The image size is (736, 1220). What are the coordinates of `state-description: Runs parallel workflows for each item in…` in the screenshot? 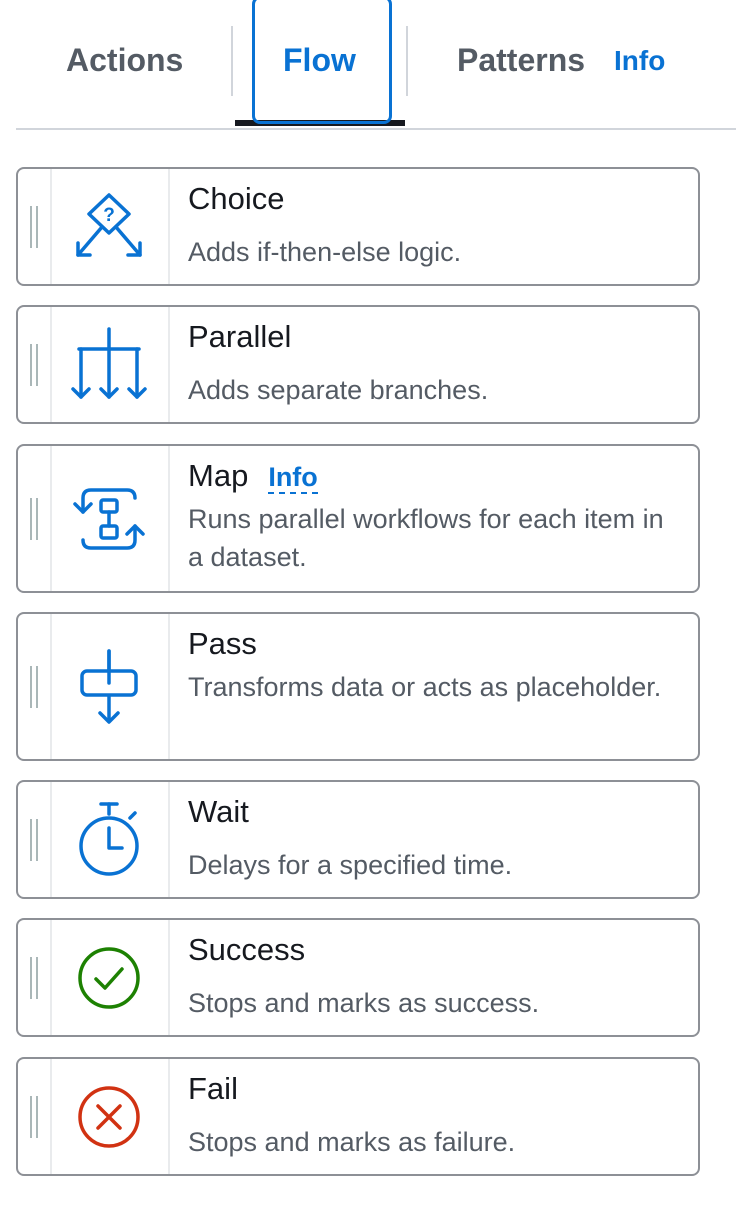 It's located at (426, 538).